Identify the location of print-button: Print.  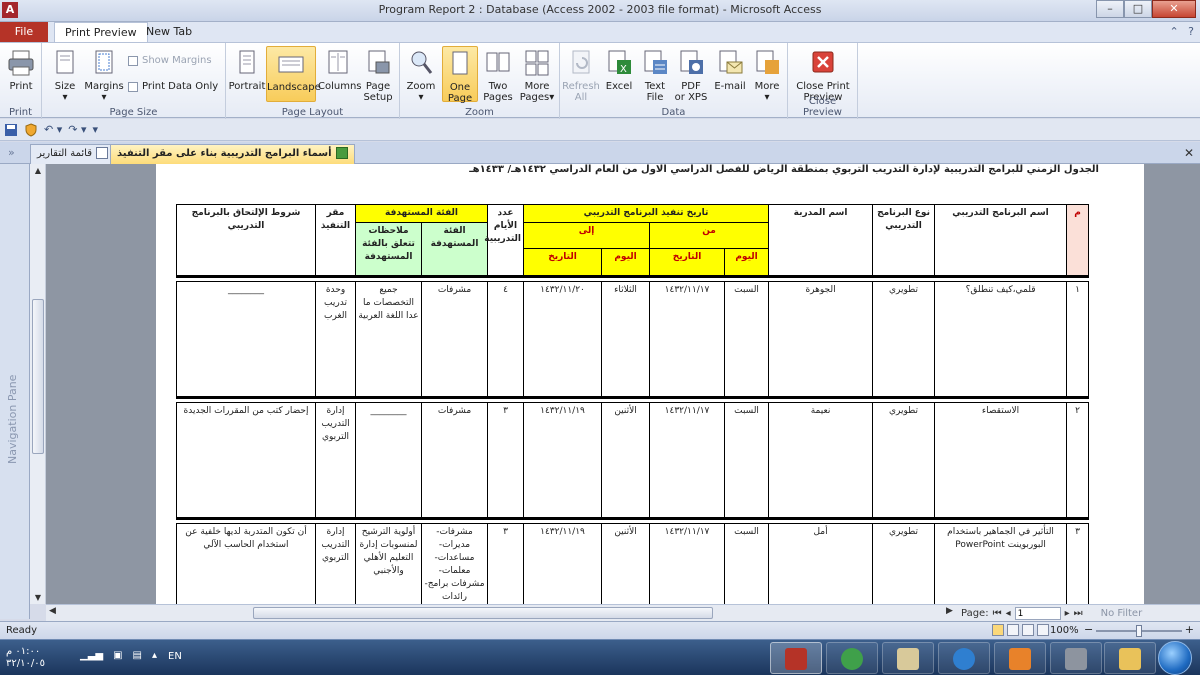
(21, 69).